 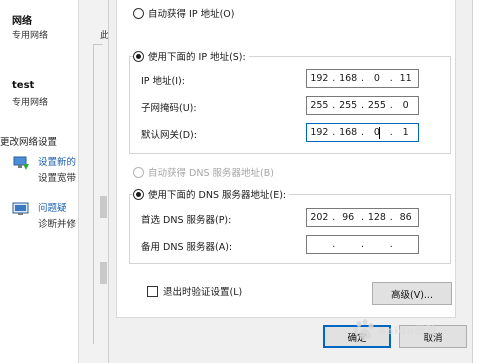 What do you see at coordinates (57, 161) in the screenshot?
I see `task-link: 设置新的` at bounding box center [57, 161].